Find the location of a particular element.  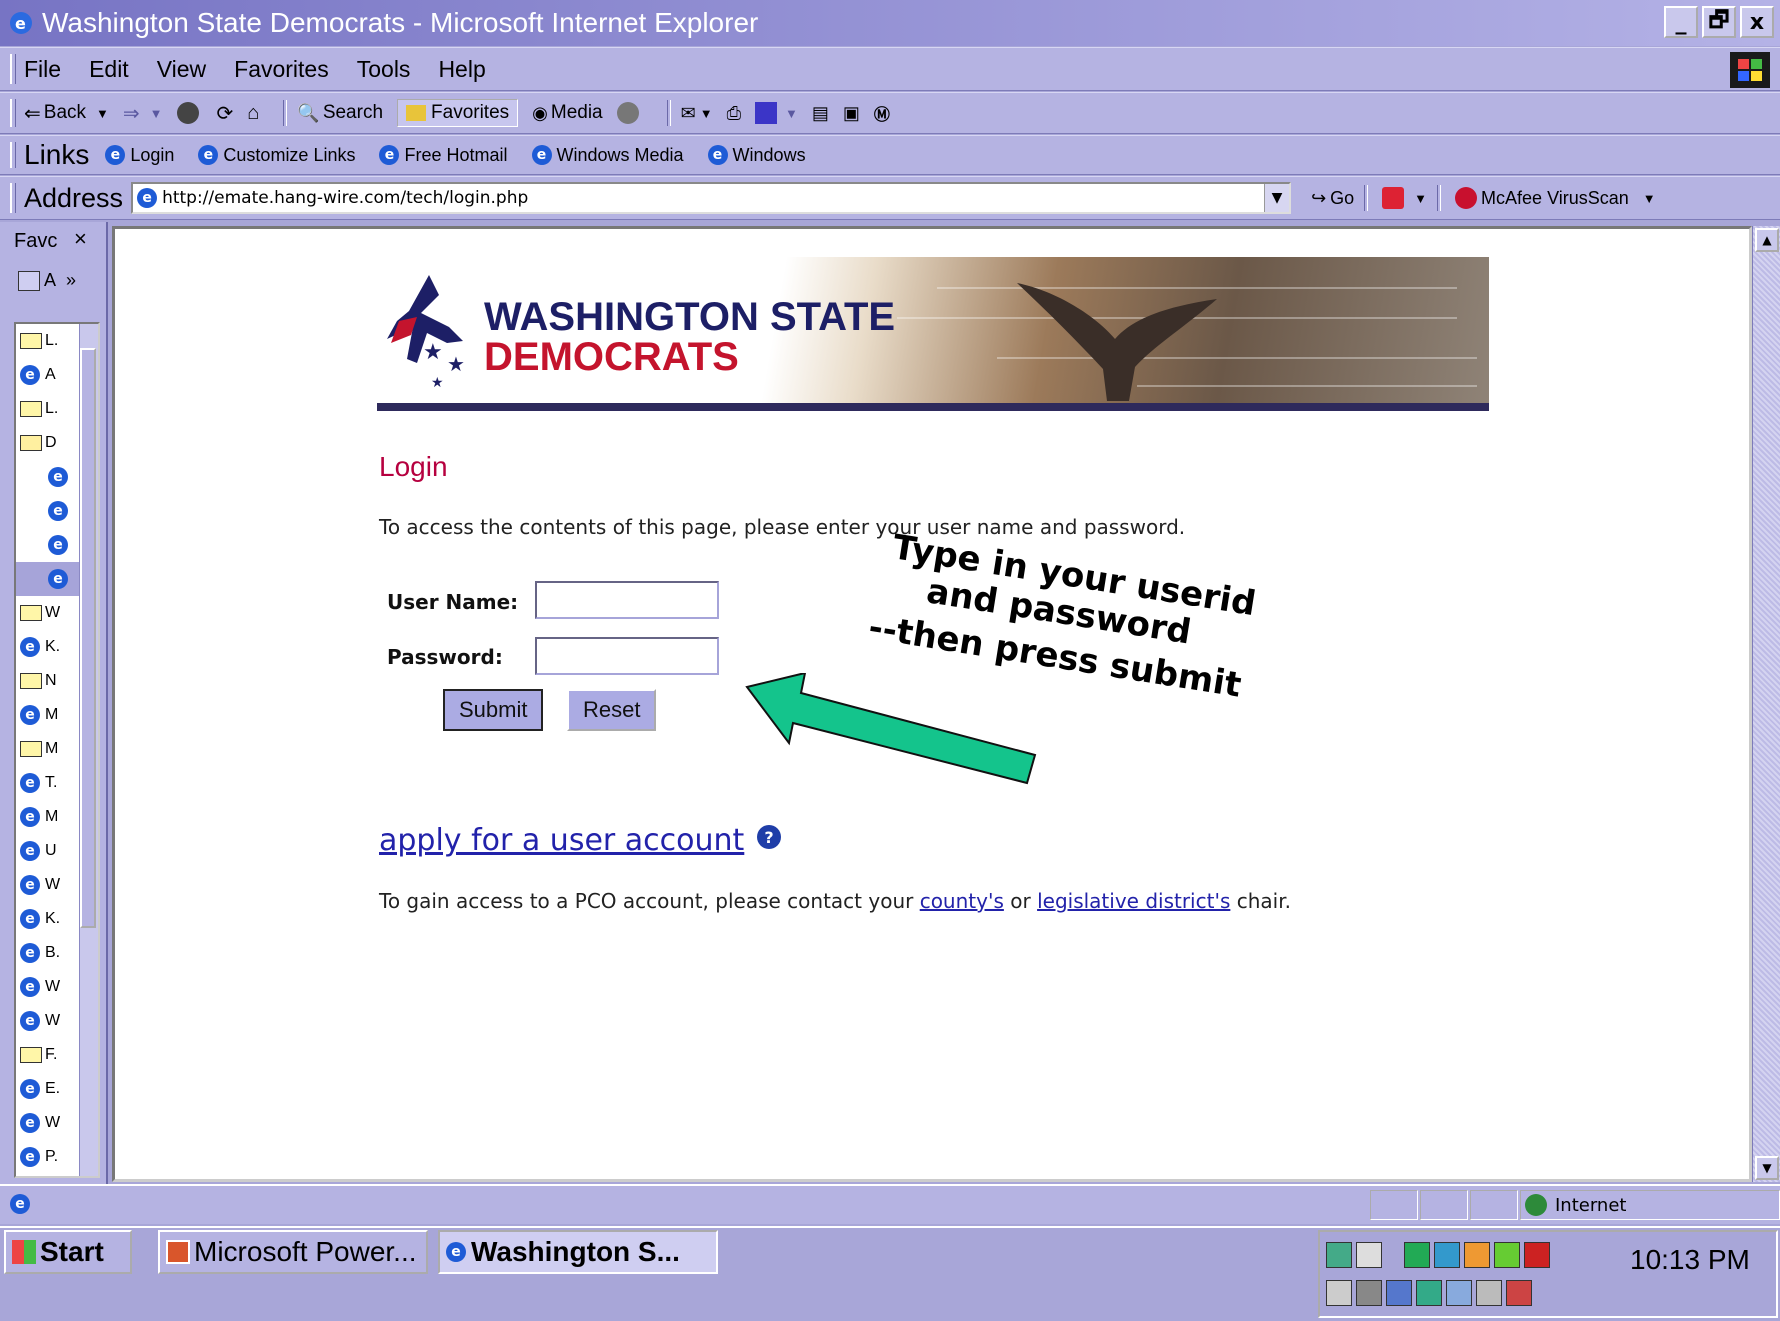

favorite-label: N is located at coordinates (51, 680).